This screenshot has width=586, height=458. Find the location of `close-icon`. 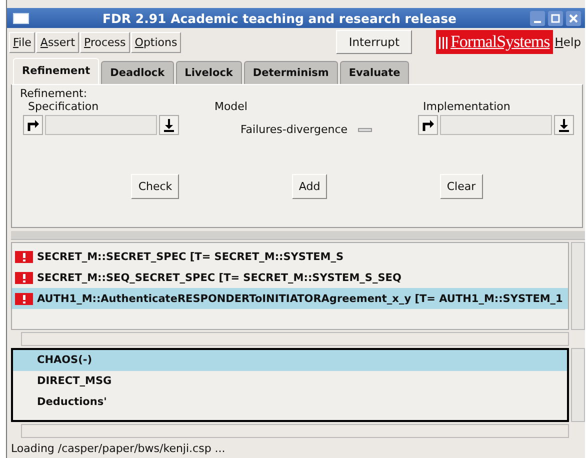

close-icon is located at coordinates (573, 18).